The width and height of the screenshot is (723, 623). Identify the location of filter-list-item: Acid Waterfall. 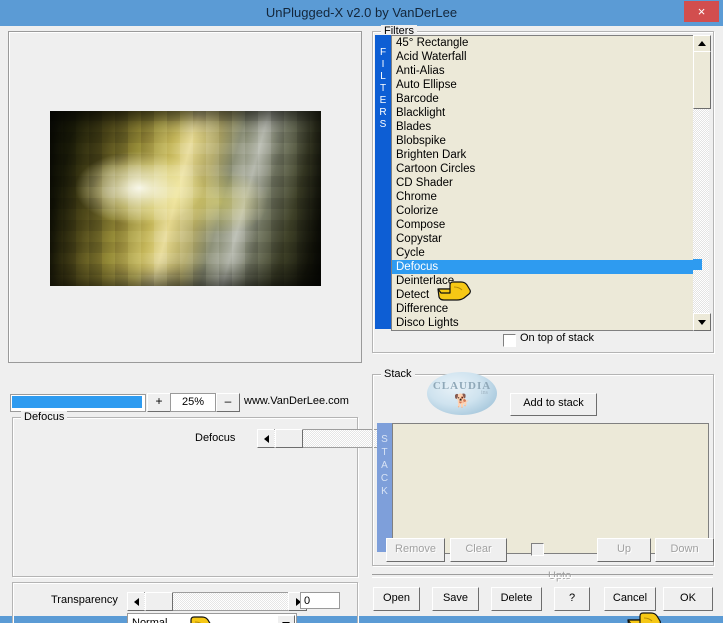
(543, 57).